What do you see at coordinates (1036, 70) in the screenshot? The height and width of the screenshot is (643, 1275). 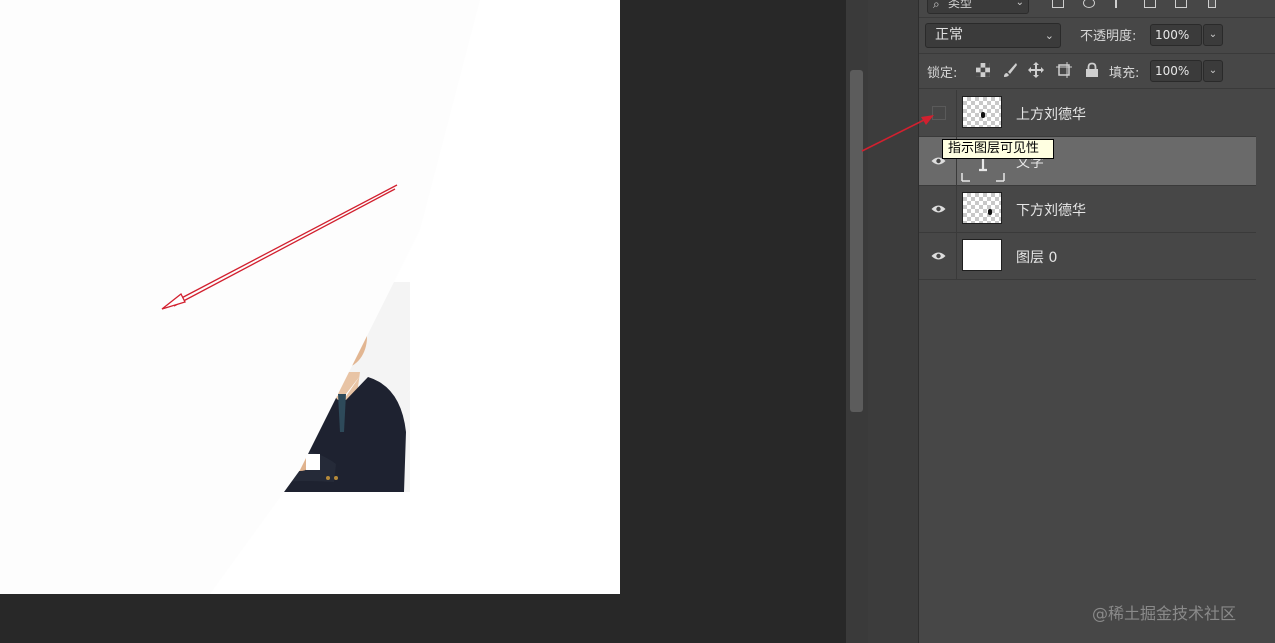 I see `lock-position-move-icon` at bounding box center [1036, 70].